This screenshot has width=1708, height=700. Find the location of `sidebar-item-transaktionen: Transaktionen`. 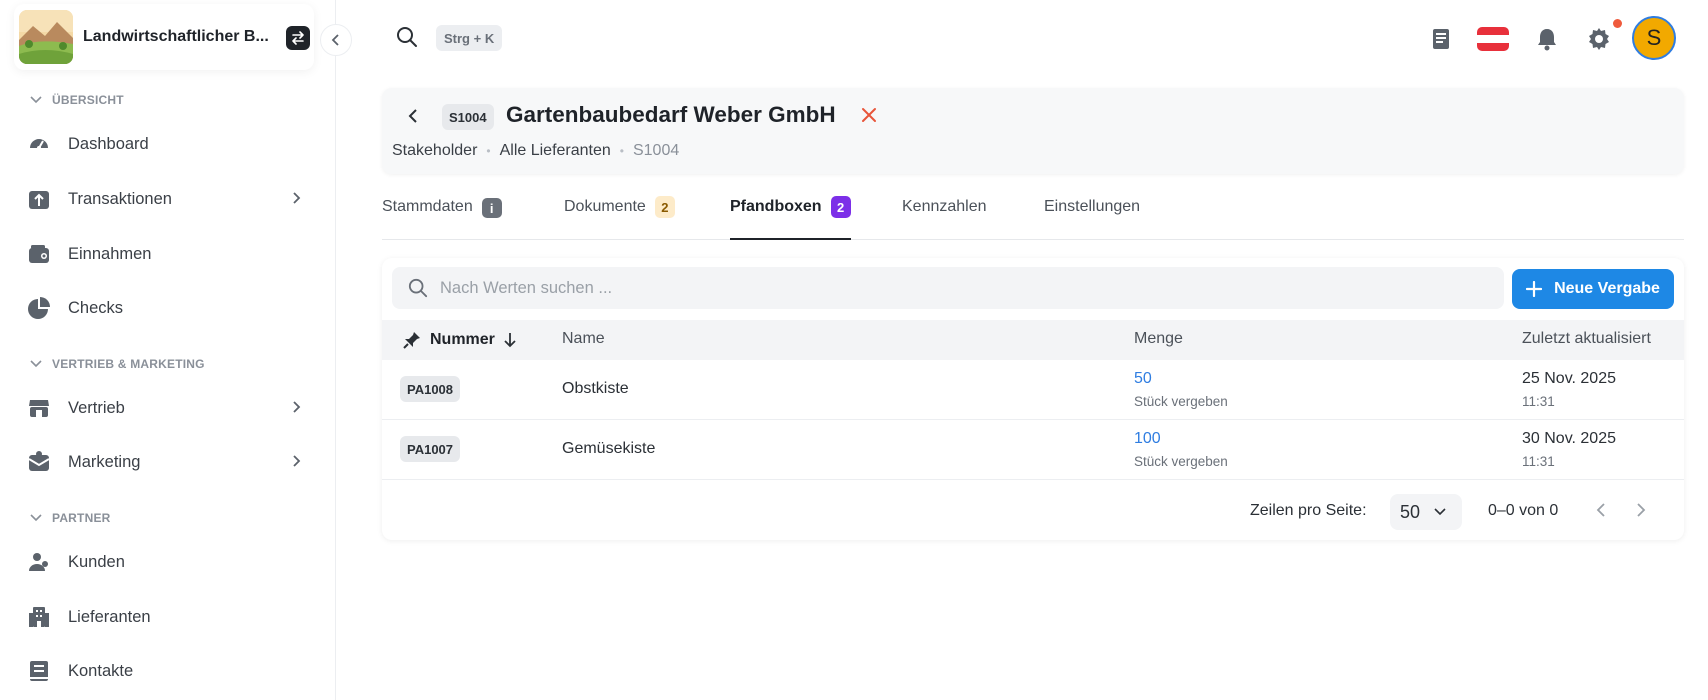

sidebar-item-transaktionen: Transaktionen is located at coordinates (169, 199).